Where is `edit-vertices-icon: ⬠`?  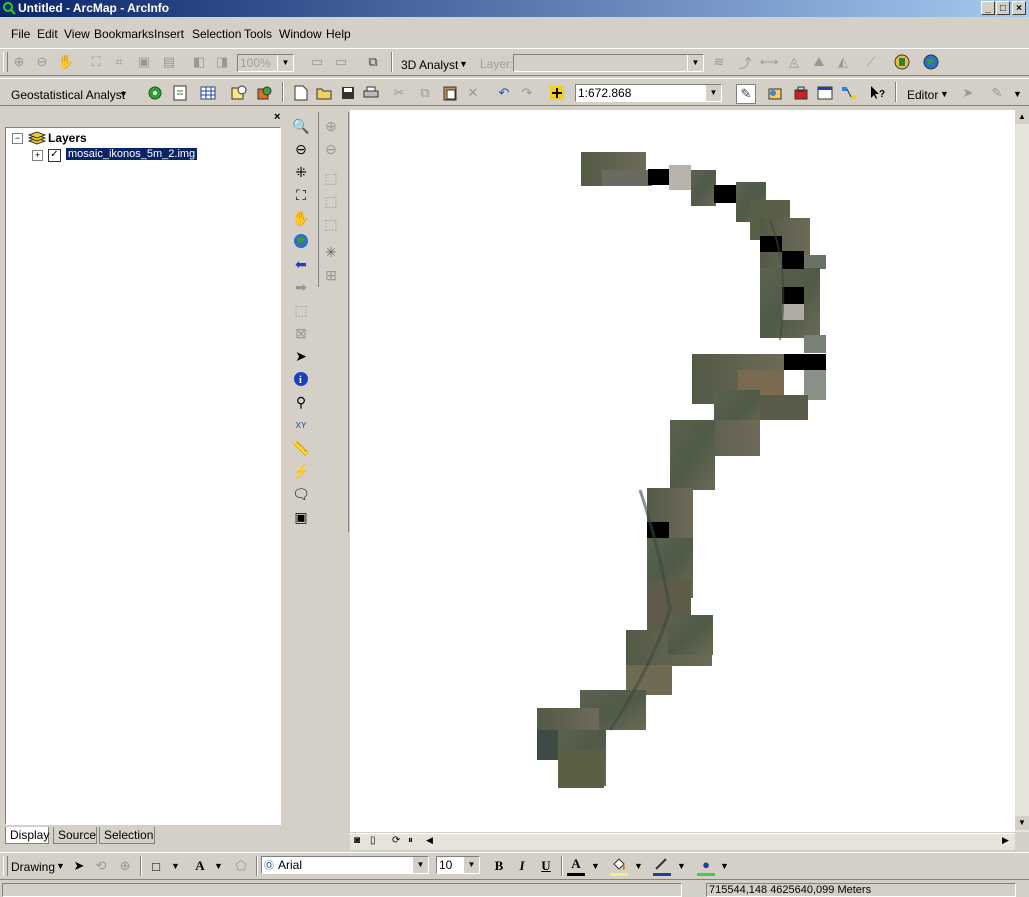
edit-vertices-icon: ⬠ is located at coordinates (241, 866).